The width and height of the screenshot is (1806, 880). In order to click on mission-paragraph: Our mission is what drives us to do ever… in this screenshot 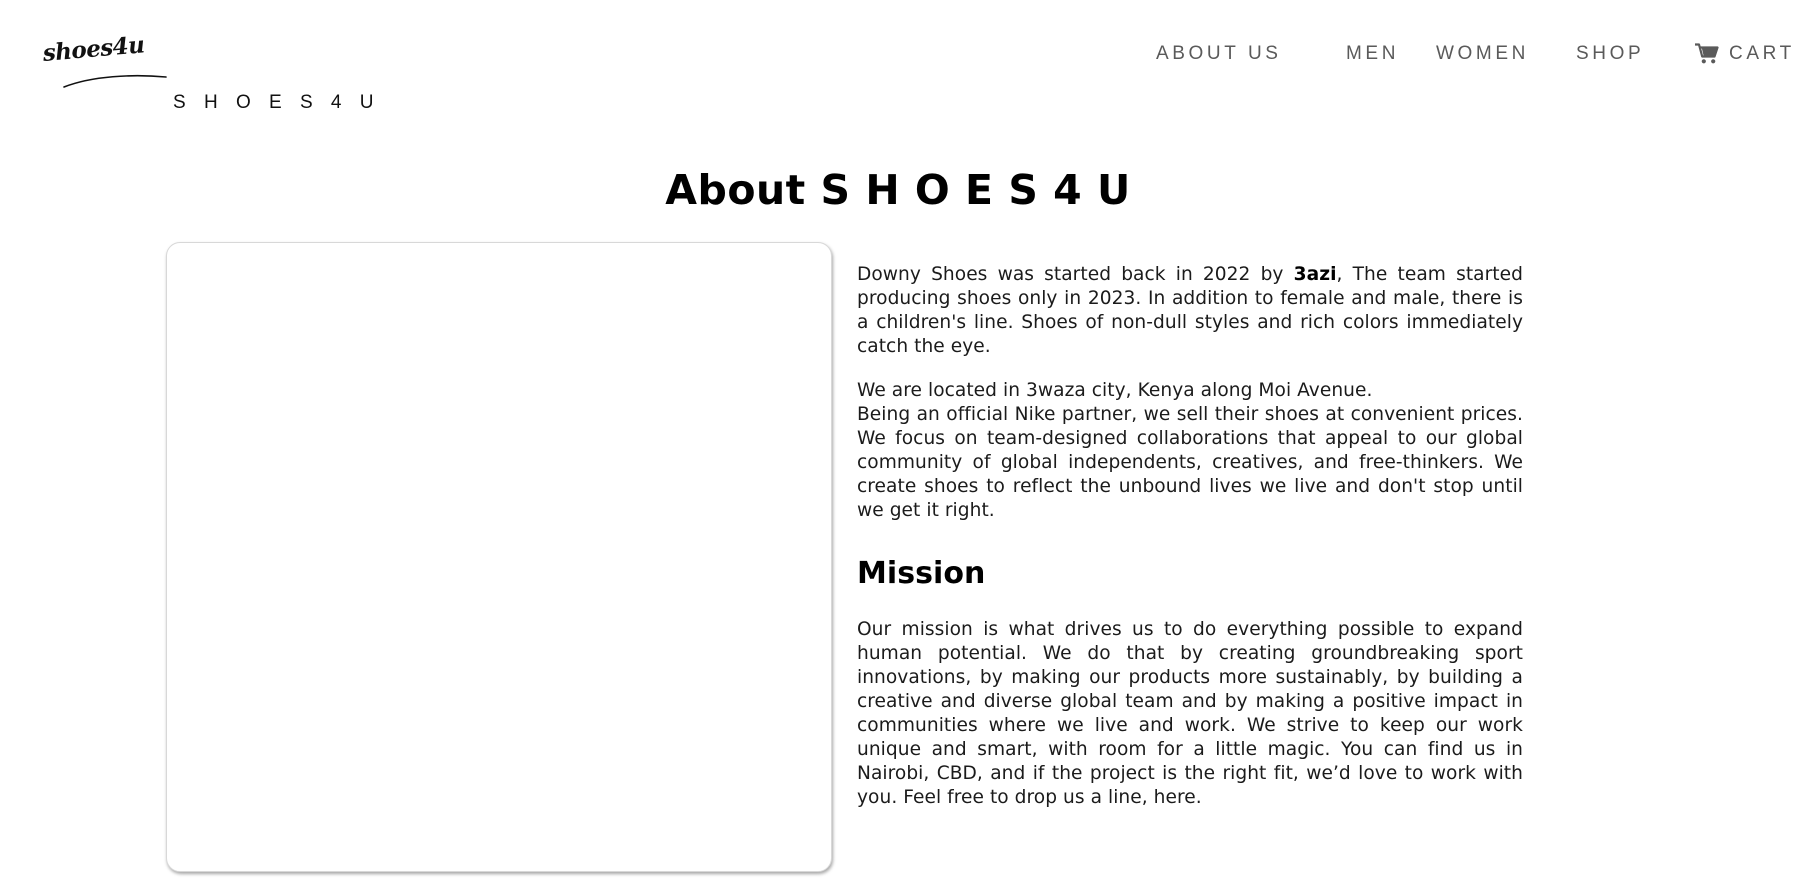, I will do `click(1190, 713)`.